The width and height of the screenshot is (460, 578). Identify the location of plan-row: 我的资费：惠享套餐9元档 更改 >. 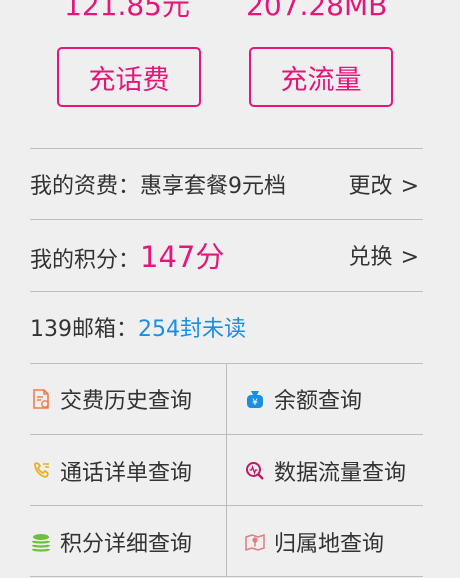
(226, 184).